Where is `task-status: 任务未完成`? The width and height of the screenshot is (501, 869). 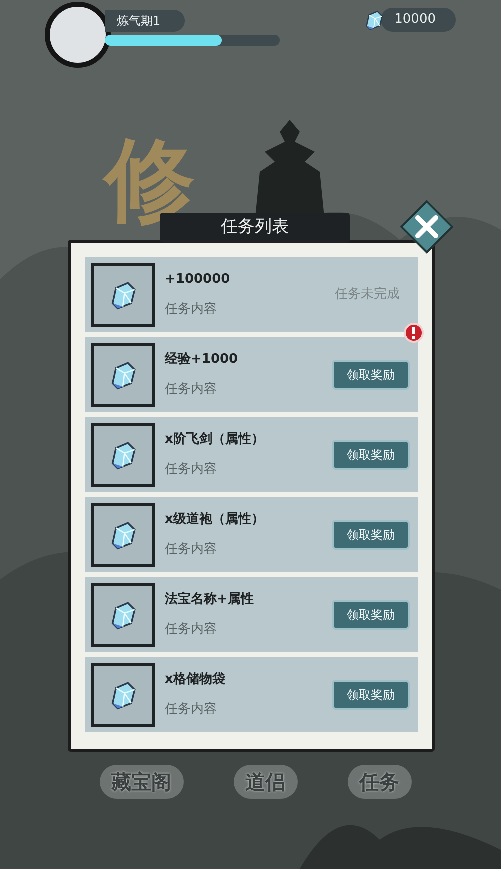
task-status: 任务未完成 is located at coordinates (367, 295).